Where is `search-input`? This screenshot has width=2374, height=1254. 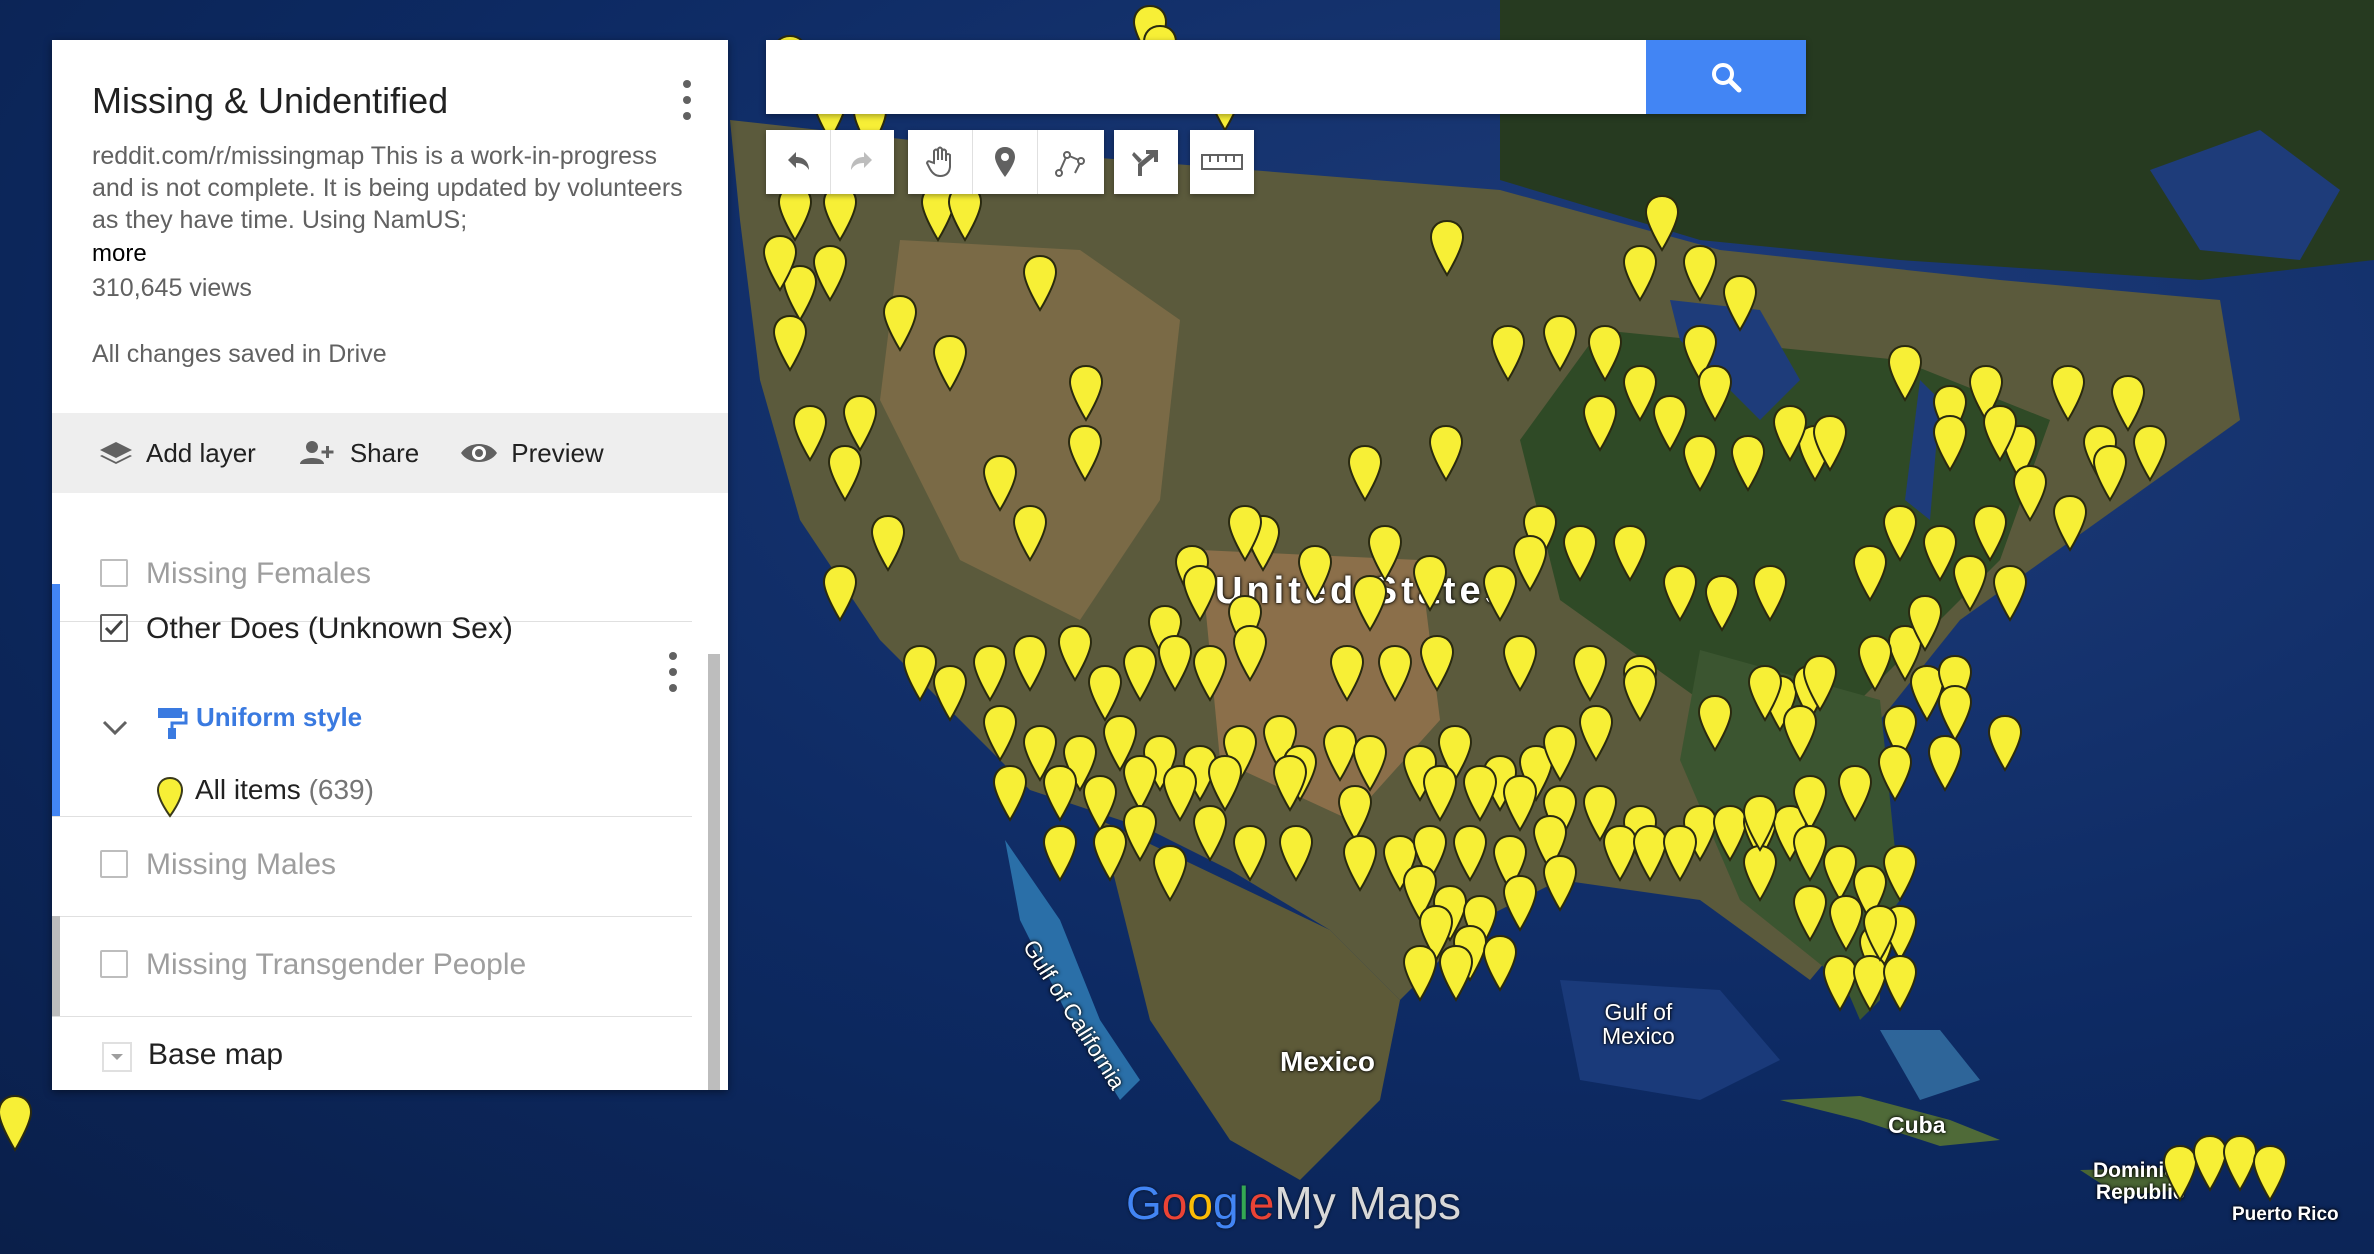
search-input is located at coordinates (1206, 77).